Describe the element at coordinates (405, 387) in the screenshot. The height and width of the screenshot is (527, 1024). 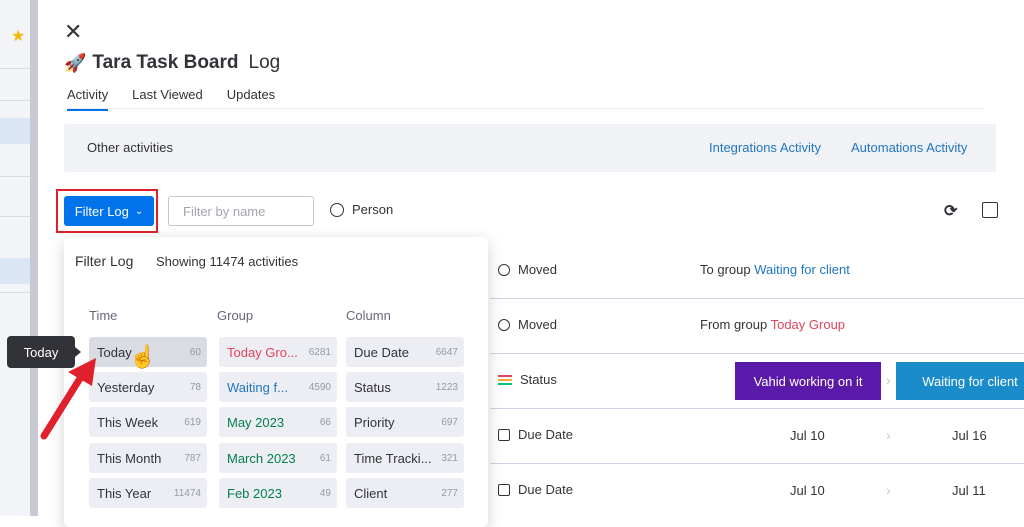
I see `column-option-status: Status 1223` at that location.